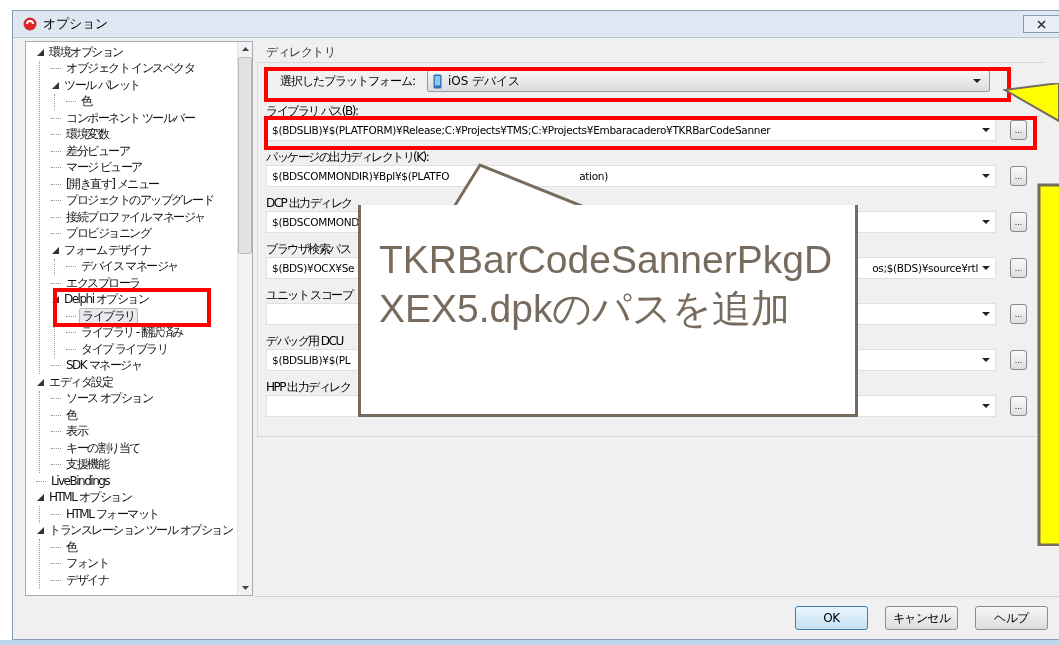 This screenshot has height=645, width=1059. I want to click on field-label: ユニット スコープ, so click(309, 294).